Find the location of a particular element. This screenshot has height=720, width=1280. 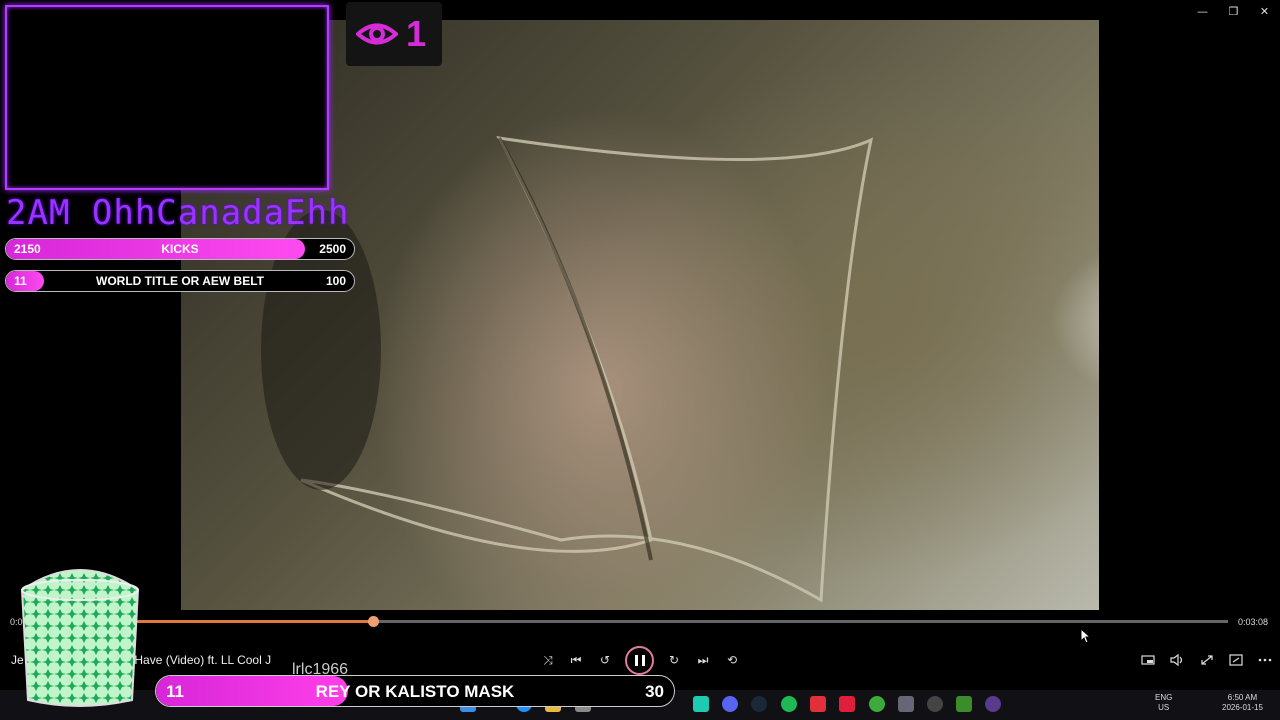

goal-max: 100 is located at coordinates (335, 281).